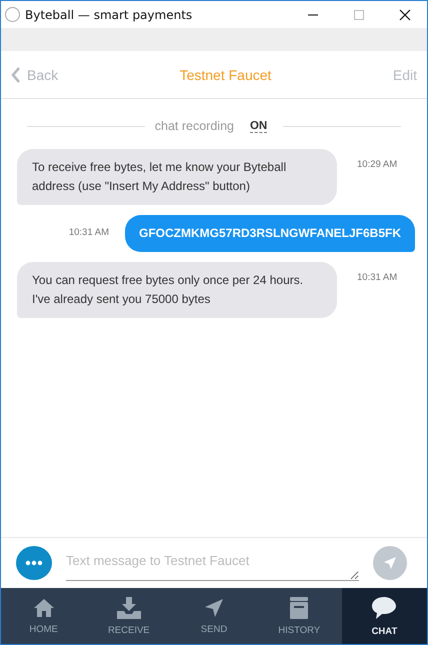 Image resolution: width=428 pixels, height=645 pixels. Describe the element at coordinates (269, 233) in the screenshot. I see `message-bubble: GFOCZMKMG57RD3RSLNGWFANELJF6B5FK` at that location.